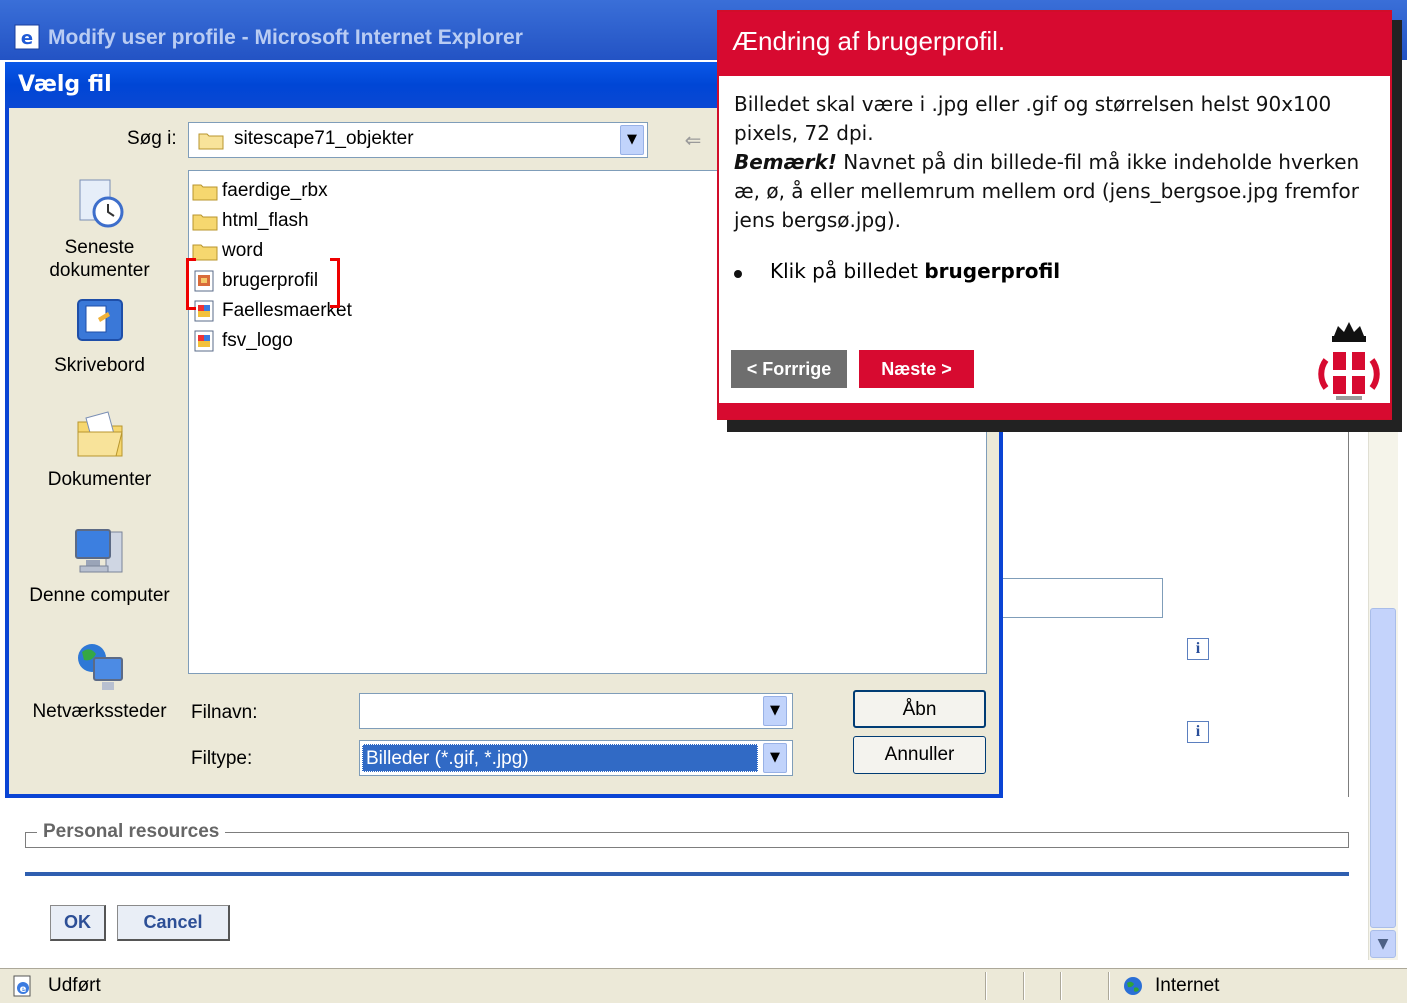 Image resolution: width=1407 pixels, height=1003 pixels. I want to click on file-name: word, so click(243, 250).